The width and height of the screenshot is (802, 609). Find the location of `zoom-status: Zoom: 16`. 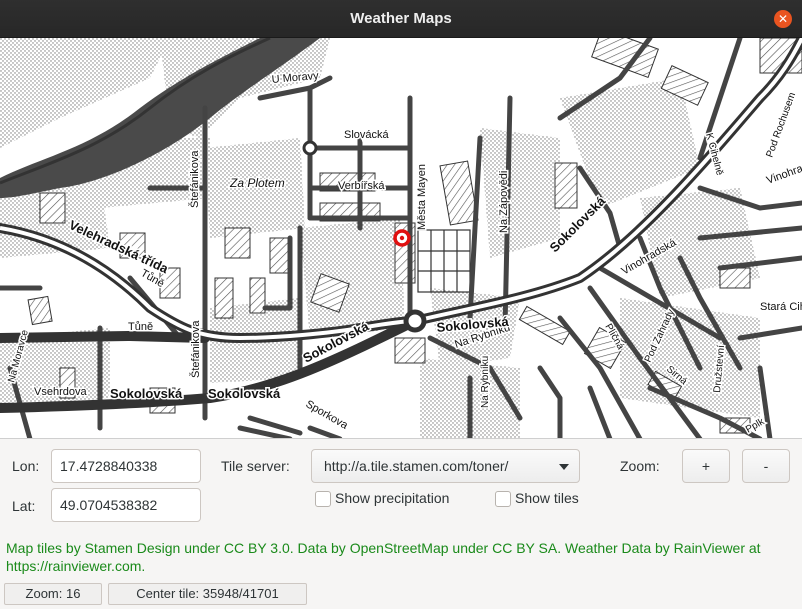

zoom-status: Zoom: 16 is located at coordinates (53, 594).